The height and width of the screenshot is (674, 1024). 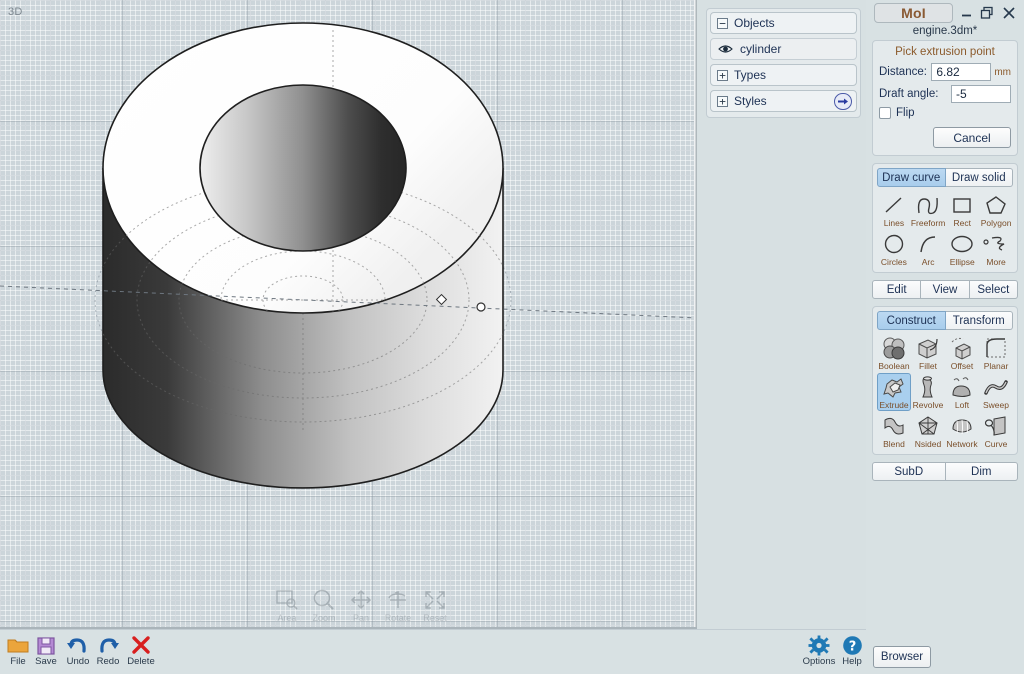 What do you see at coordinates (945, 52) in the screenshot?
I see `command-title: Pick extrusion point` at bounding box center [945, 52].